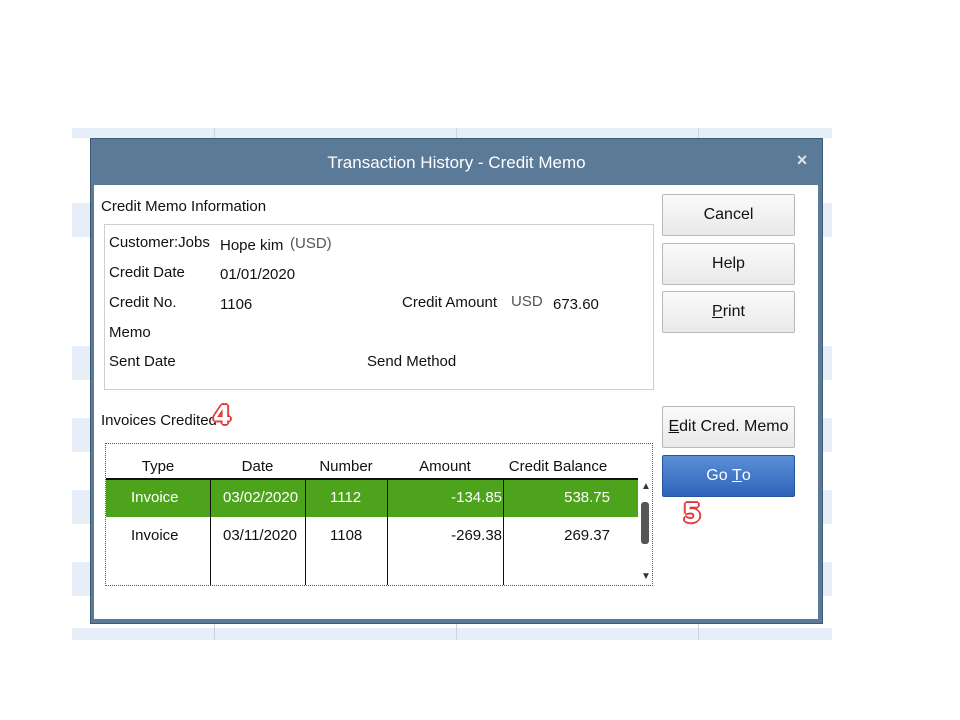 The width and height of the screenshot is (960, 720). I want to click on credit-no-label: Credit No., so click(143, 302).